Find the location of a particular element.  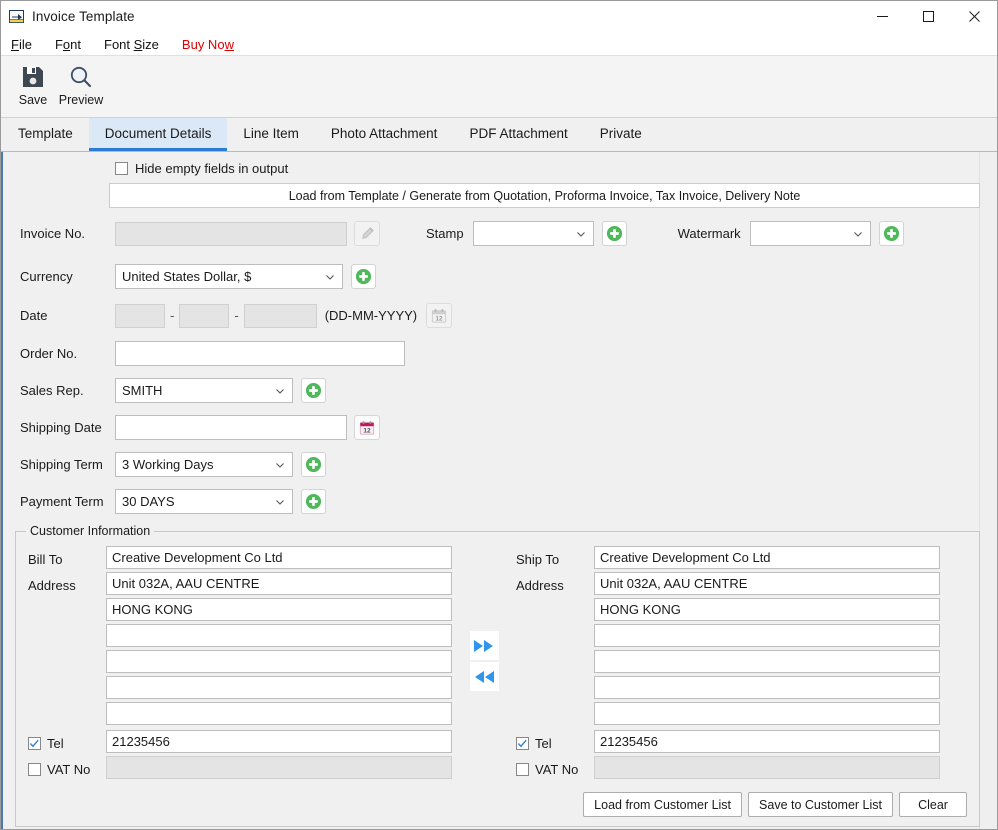

menu-bar: File Font Font Size Buy Now is located at coordinates (499, 44).